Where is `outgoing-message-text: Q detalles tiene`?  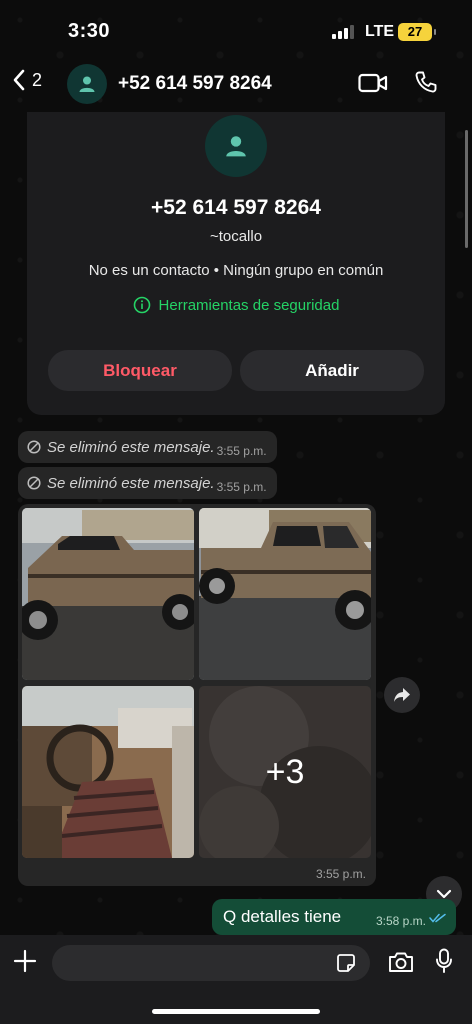
outgoing-message-text: Q detalles tiene is located at coordinates (282, 916).